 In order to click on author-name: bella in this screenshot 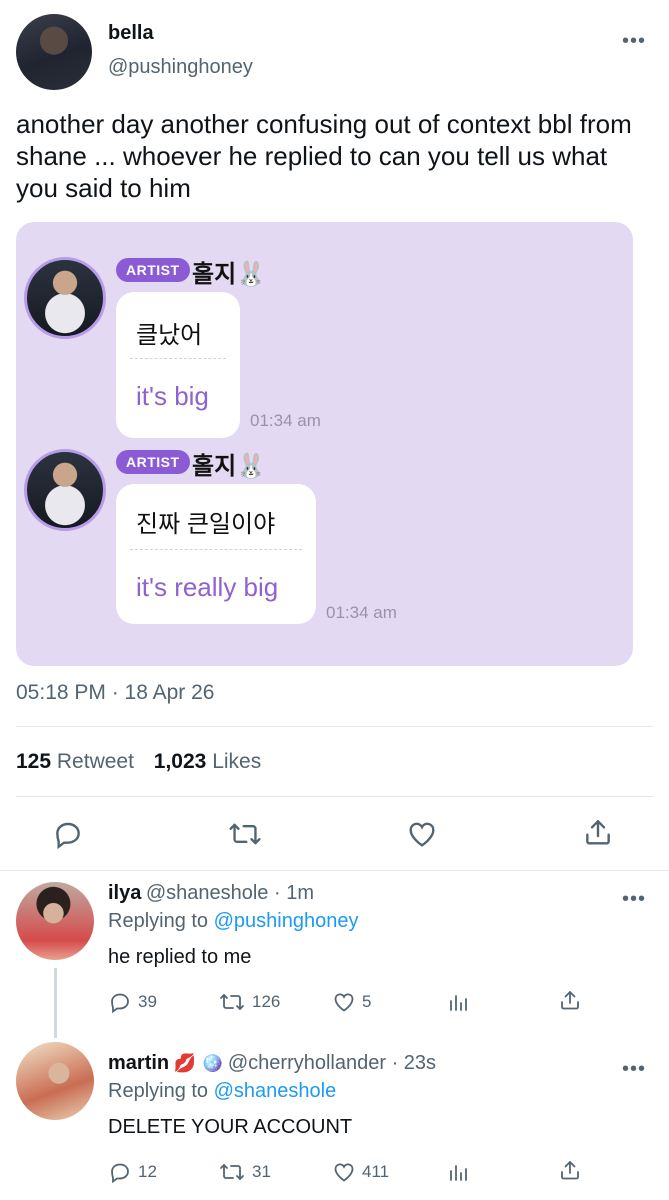, I will do `click(131, 33)`.